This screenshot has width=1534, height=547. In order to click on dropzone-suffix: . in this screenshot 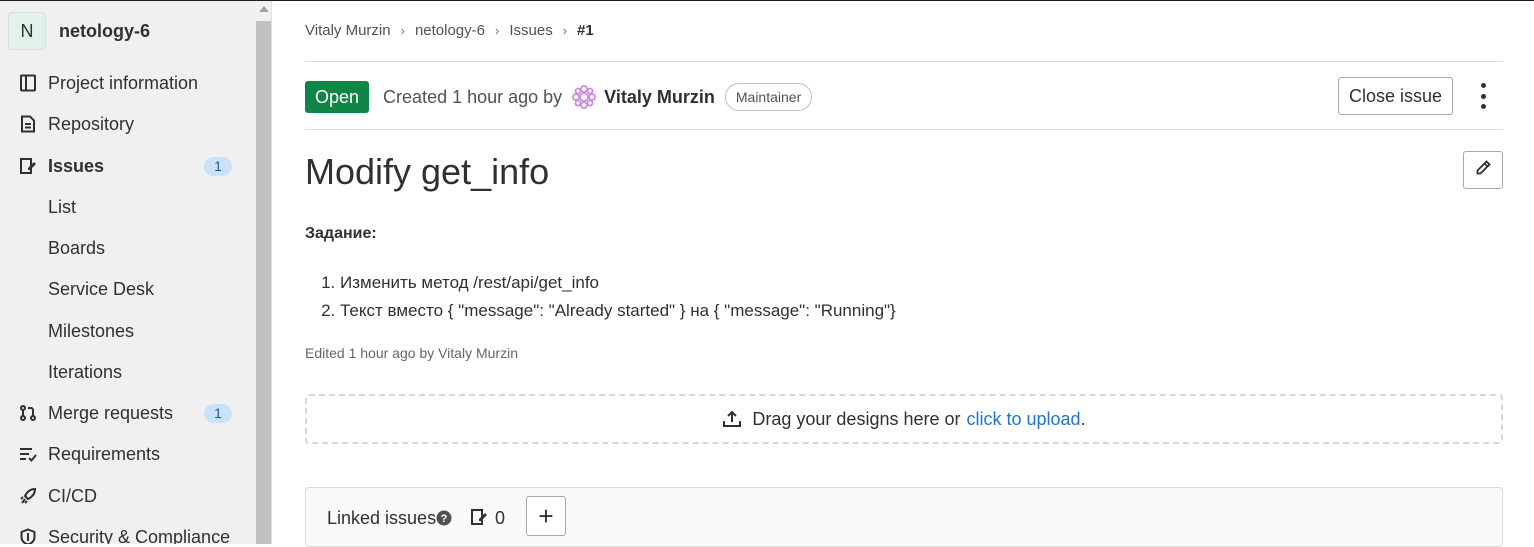, I will do `click(1083, 418)`.